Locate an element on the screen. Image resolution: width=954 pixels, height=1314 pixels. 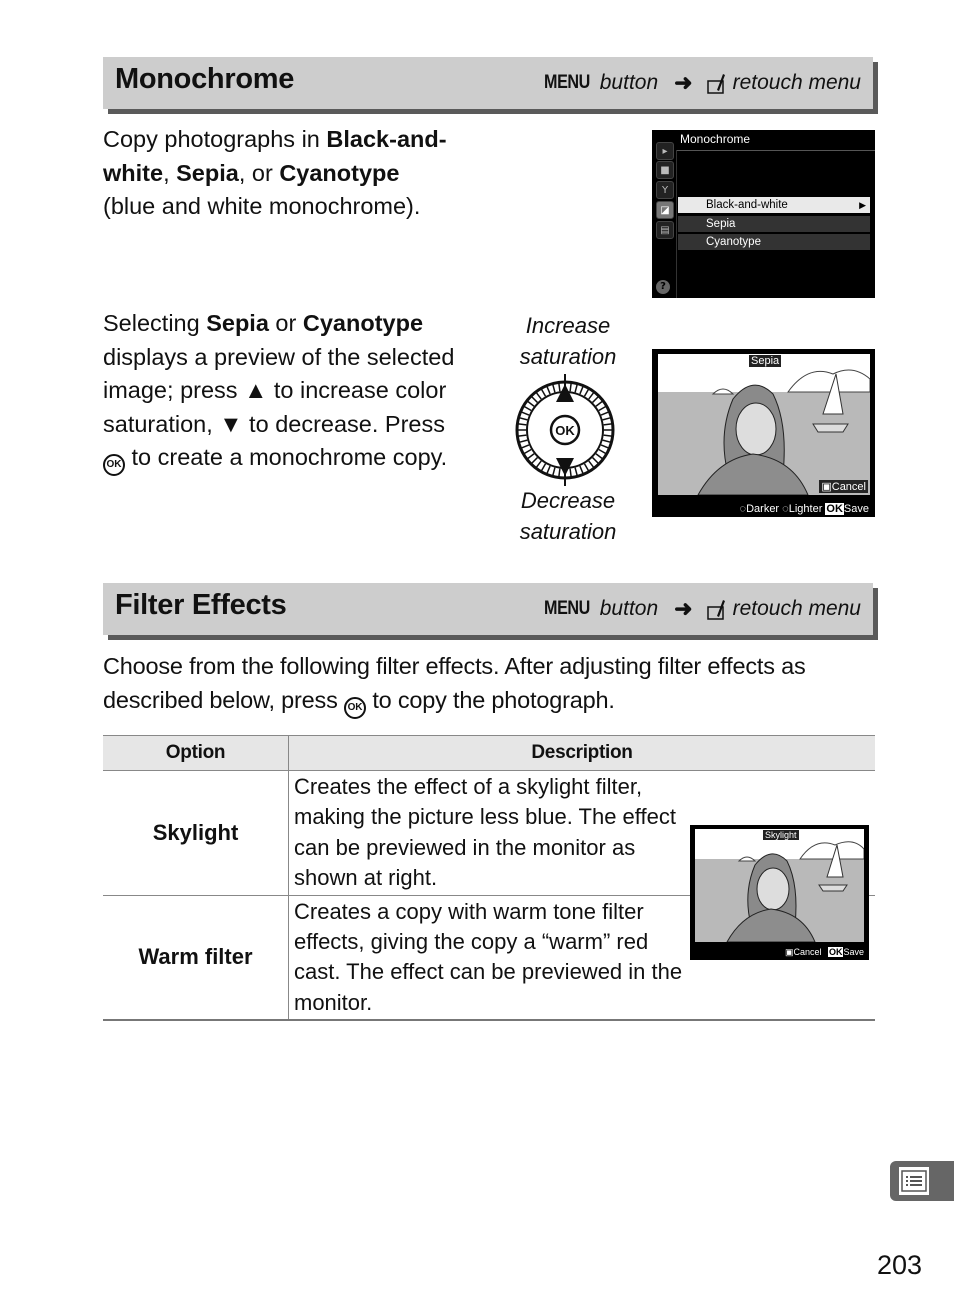
text: to create a monochrome copy. is located at coordinates (286, 457).